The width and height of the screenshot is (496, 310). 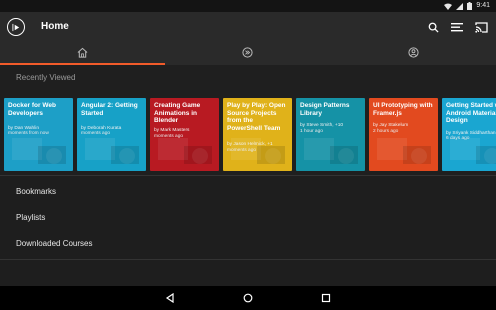 What do you see at coordinates (55, 26) in the screenshot?
I see `page-title: Home` at bounding box center [55, 26].